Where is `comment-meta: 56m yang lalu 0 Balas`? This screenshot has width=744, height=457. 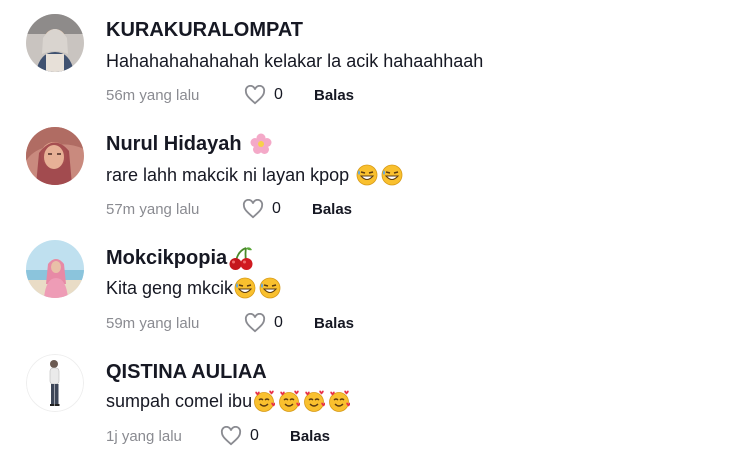
comment-meta: 56m yang lalu 0 Balas is located at coordinates (230, 95).